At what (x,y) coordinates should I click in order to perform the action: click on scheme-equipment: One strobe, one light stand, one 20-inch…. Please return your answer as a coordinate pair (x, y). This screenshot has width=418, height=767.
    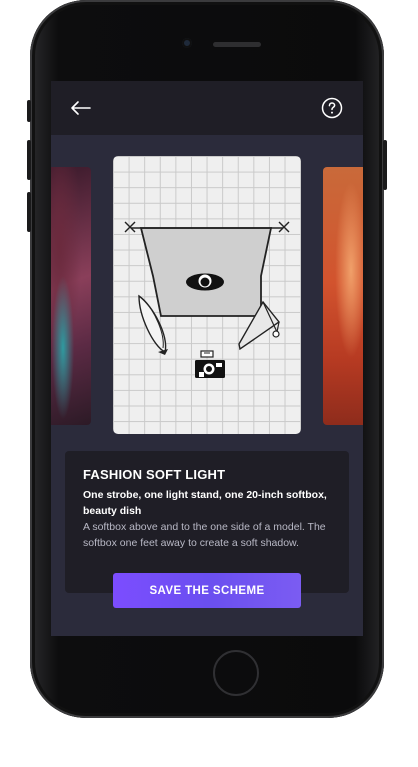
    Looking at the image, I should click on (205, 503).